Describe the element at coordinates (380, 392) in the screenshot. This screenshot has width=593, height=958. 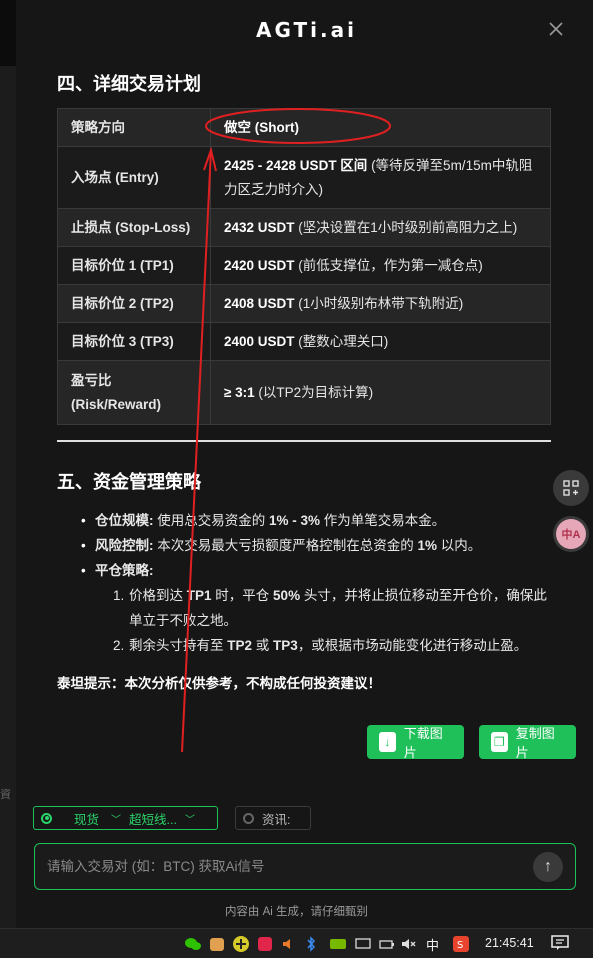
I see `row-value: ≥ 3:1 (以TP2为目标计算)` at that location.